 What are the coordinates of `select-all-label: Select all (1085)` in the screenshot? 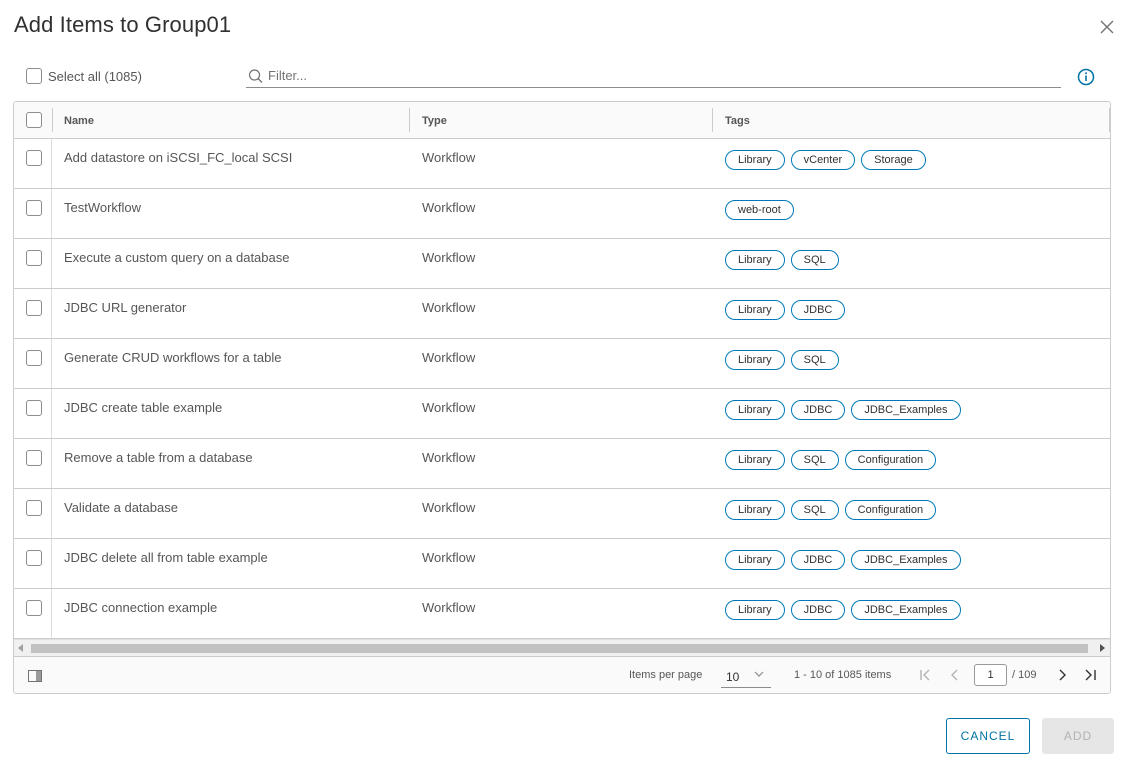 It's located at (95, 76).